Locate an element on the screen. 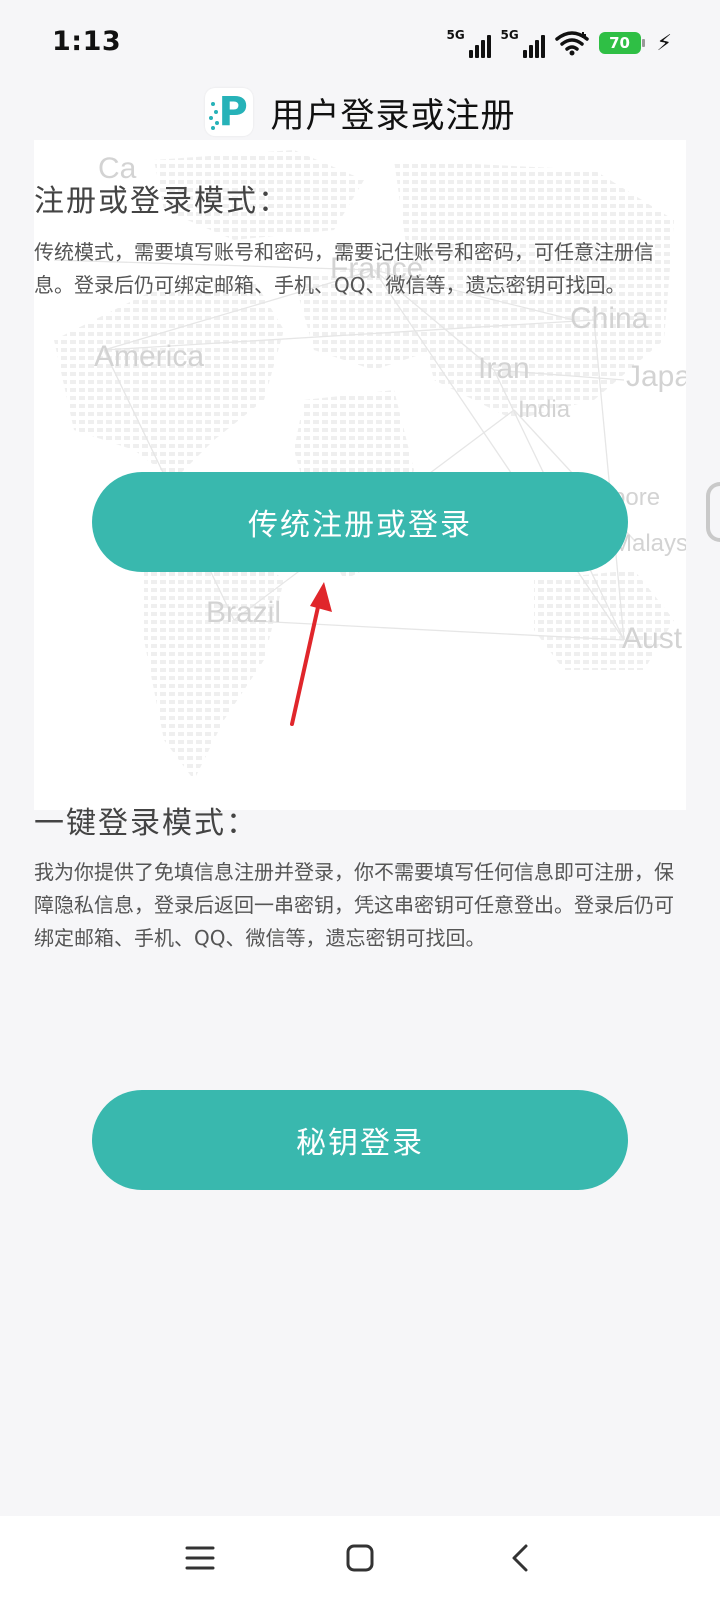 The height and width of the screenshot is (1600, 720). home-icon is located at coordinates (360, 1558).